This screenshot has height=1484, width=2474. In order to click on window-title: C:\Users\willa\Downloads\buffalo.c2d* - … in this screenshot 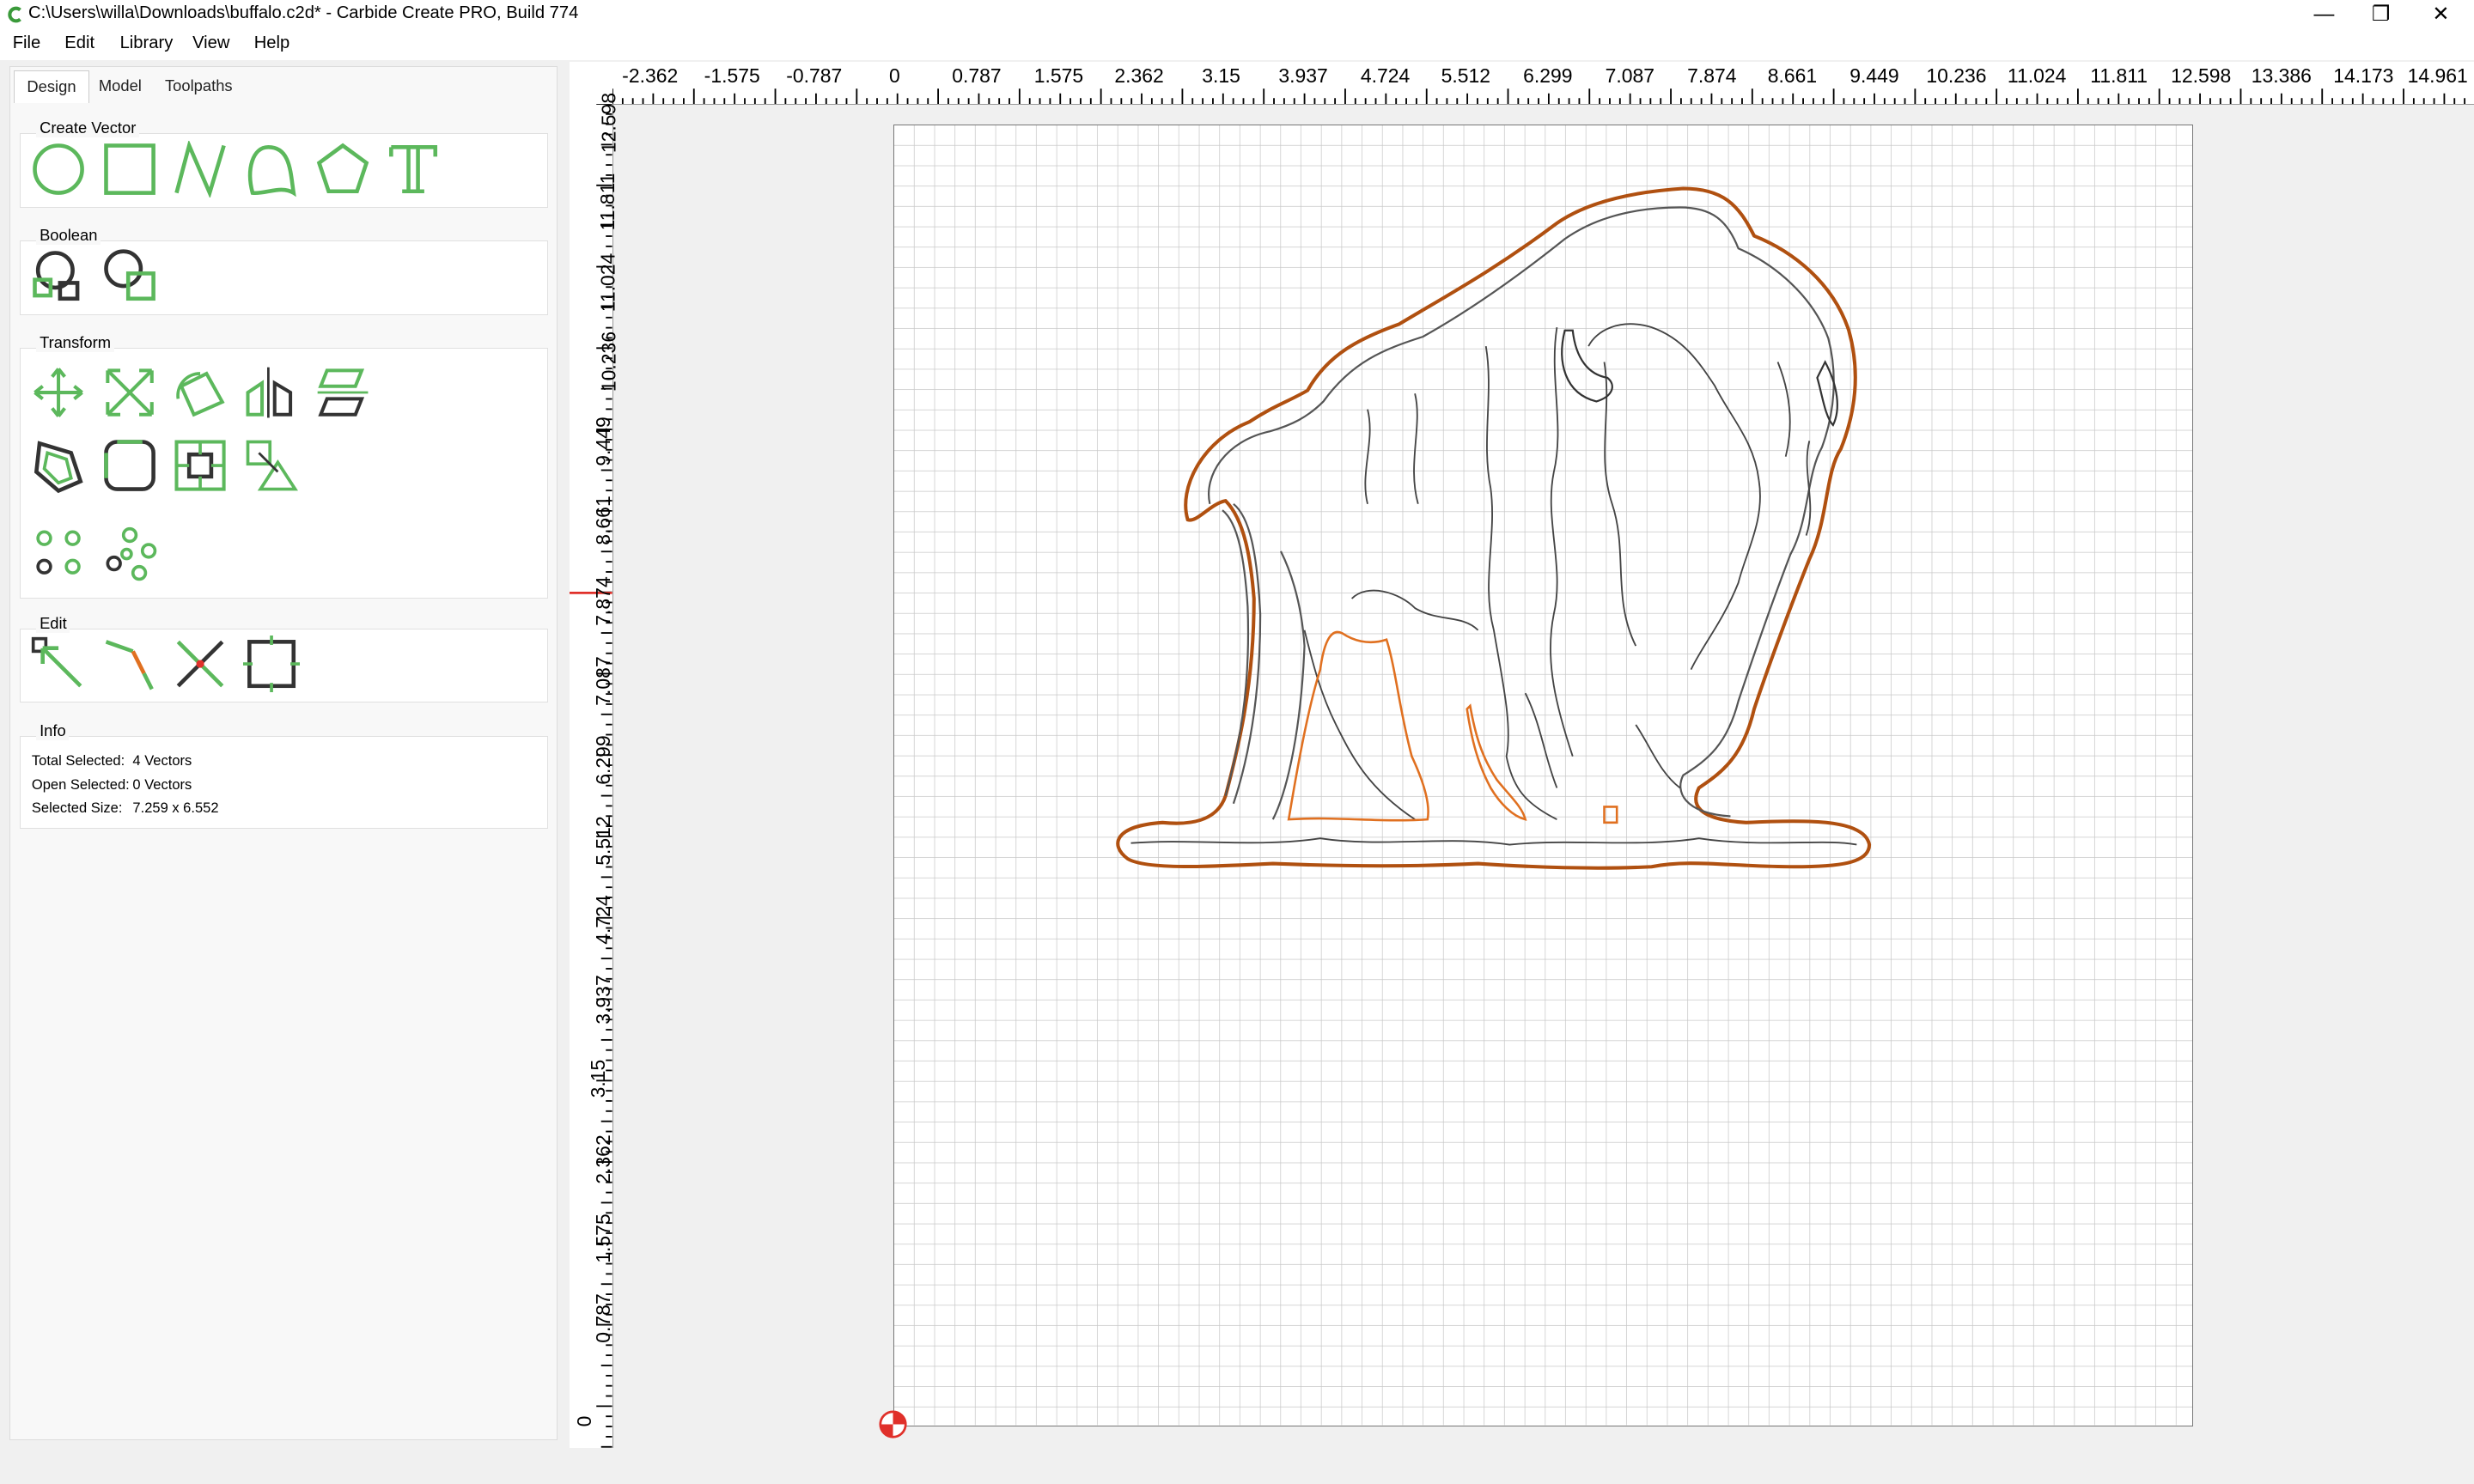, I will do `click(303, 12)`.